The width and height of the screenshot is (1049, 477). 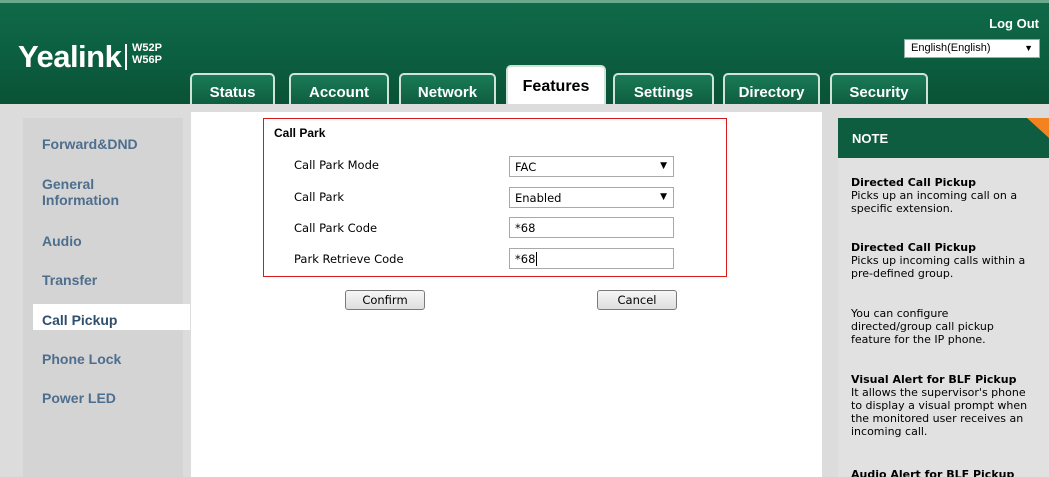 I want to click on tab-label: Status, so click(x=232, y=92).